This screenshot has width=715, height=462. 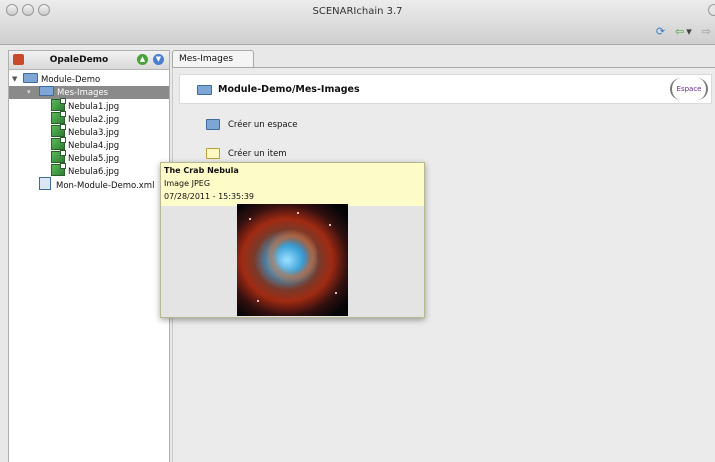 I want to click on tree-item-module-demo: ▼ Module-Demo, so click(x=89, y=79).